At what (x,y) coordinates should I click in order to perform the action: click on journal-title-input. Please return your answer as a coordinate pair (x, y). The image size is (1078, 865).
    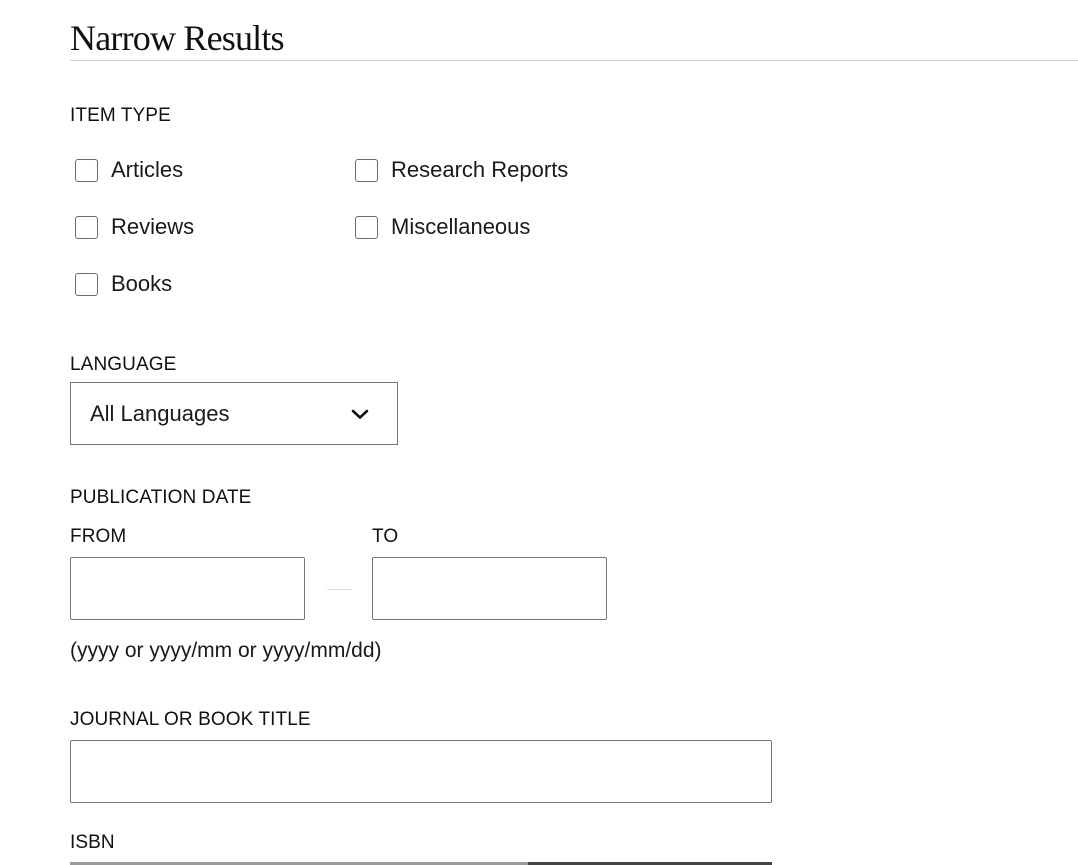
    Looking at the image, I should click on (421, 771).